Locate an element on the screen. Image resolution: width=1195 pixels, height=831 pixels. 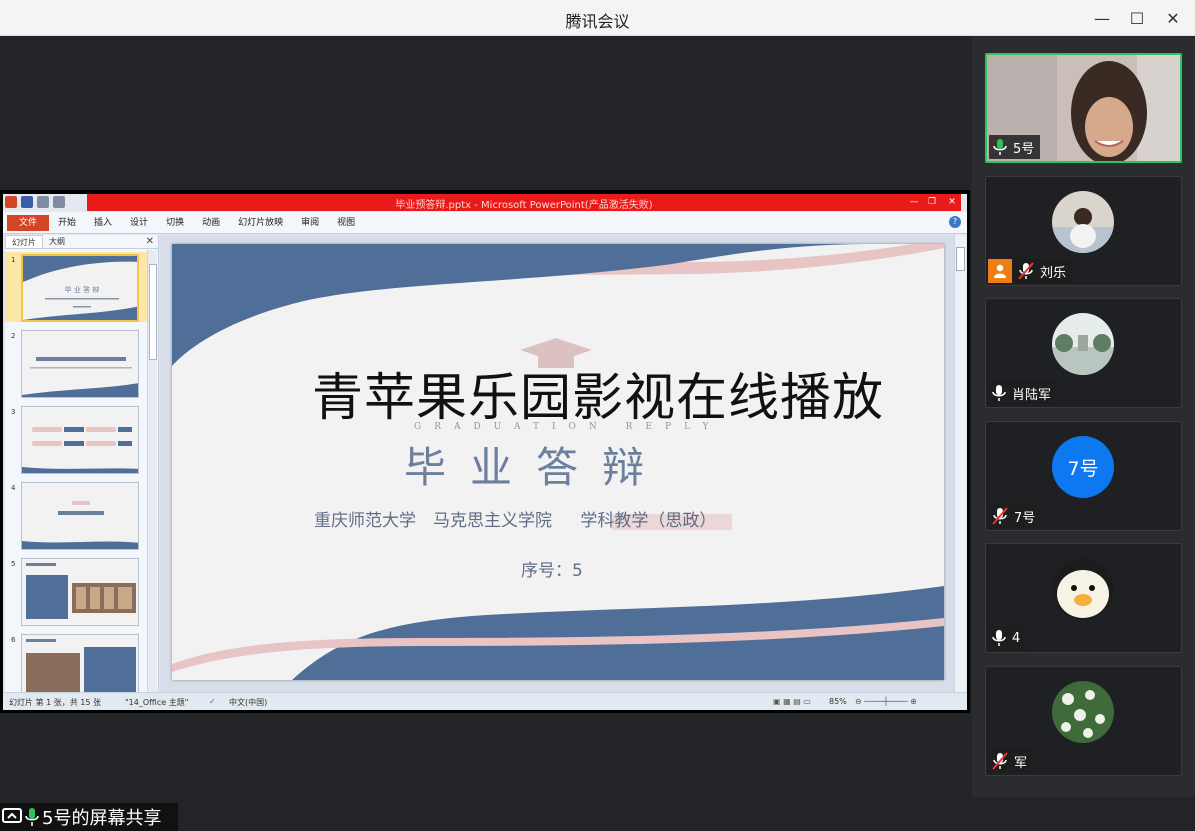
screen-share-label: 5号的屏幕共享 is located at coordinates (89, 817).